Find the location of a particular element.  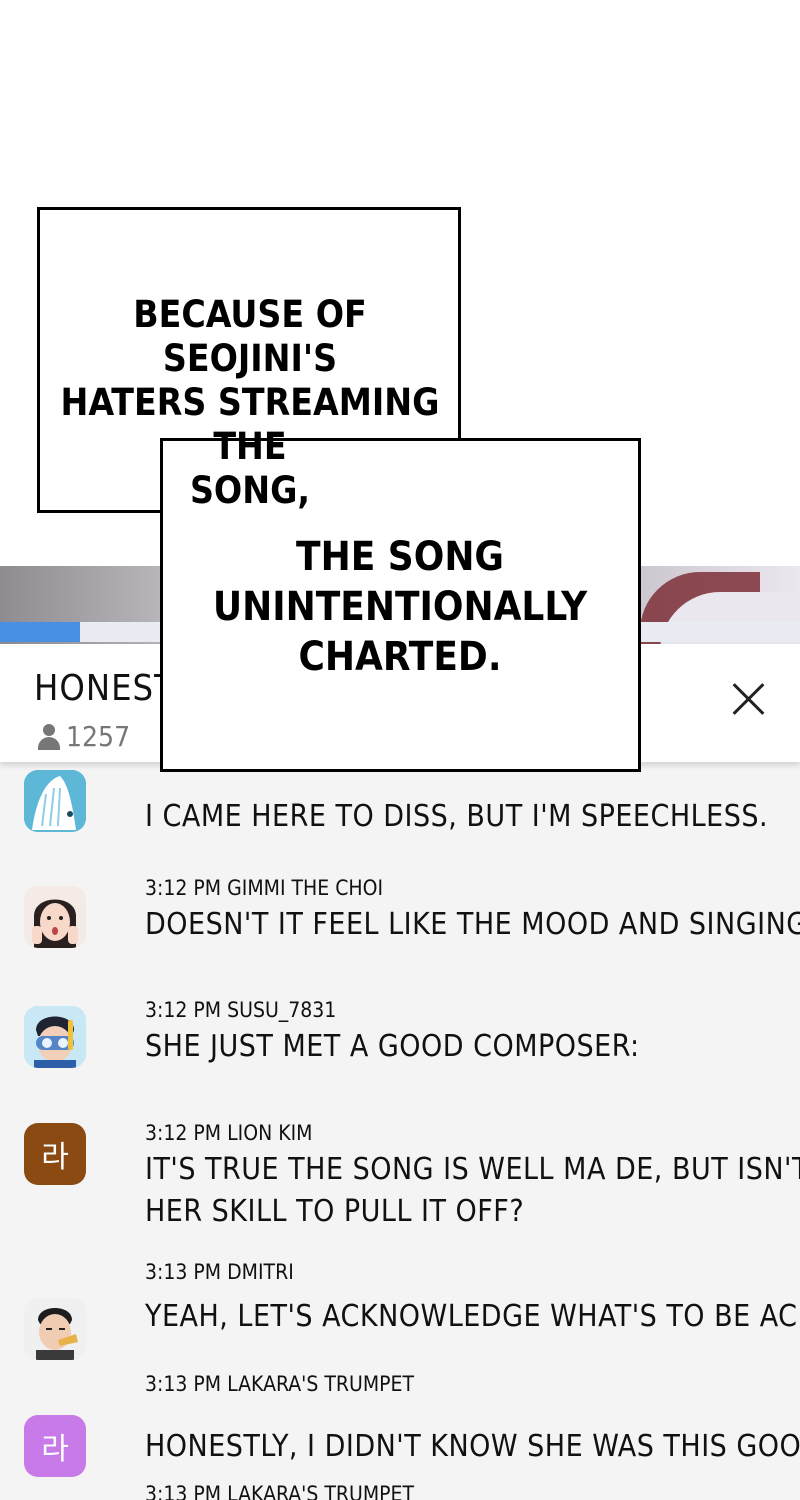

person-icon is located at coordinates (49, 736).